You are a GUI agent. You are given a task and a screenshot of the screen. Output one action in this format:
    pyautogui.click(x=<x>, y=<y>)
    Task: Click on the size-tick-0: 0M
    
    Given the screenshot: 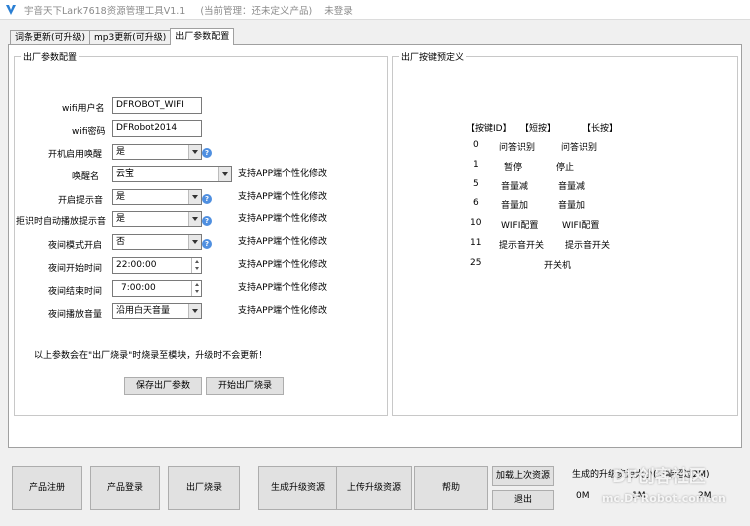 What is the action you would take?
    pyautogui.click(x=583, y=496)
    